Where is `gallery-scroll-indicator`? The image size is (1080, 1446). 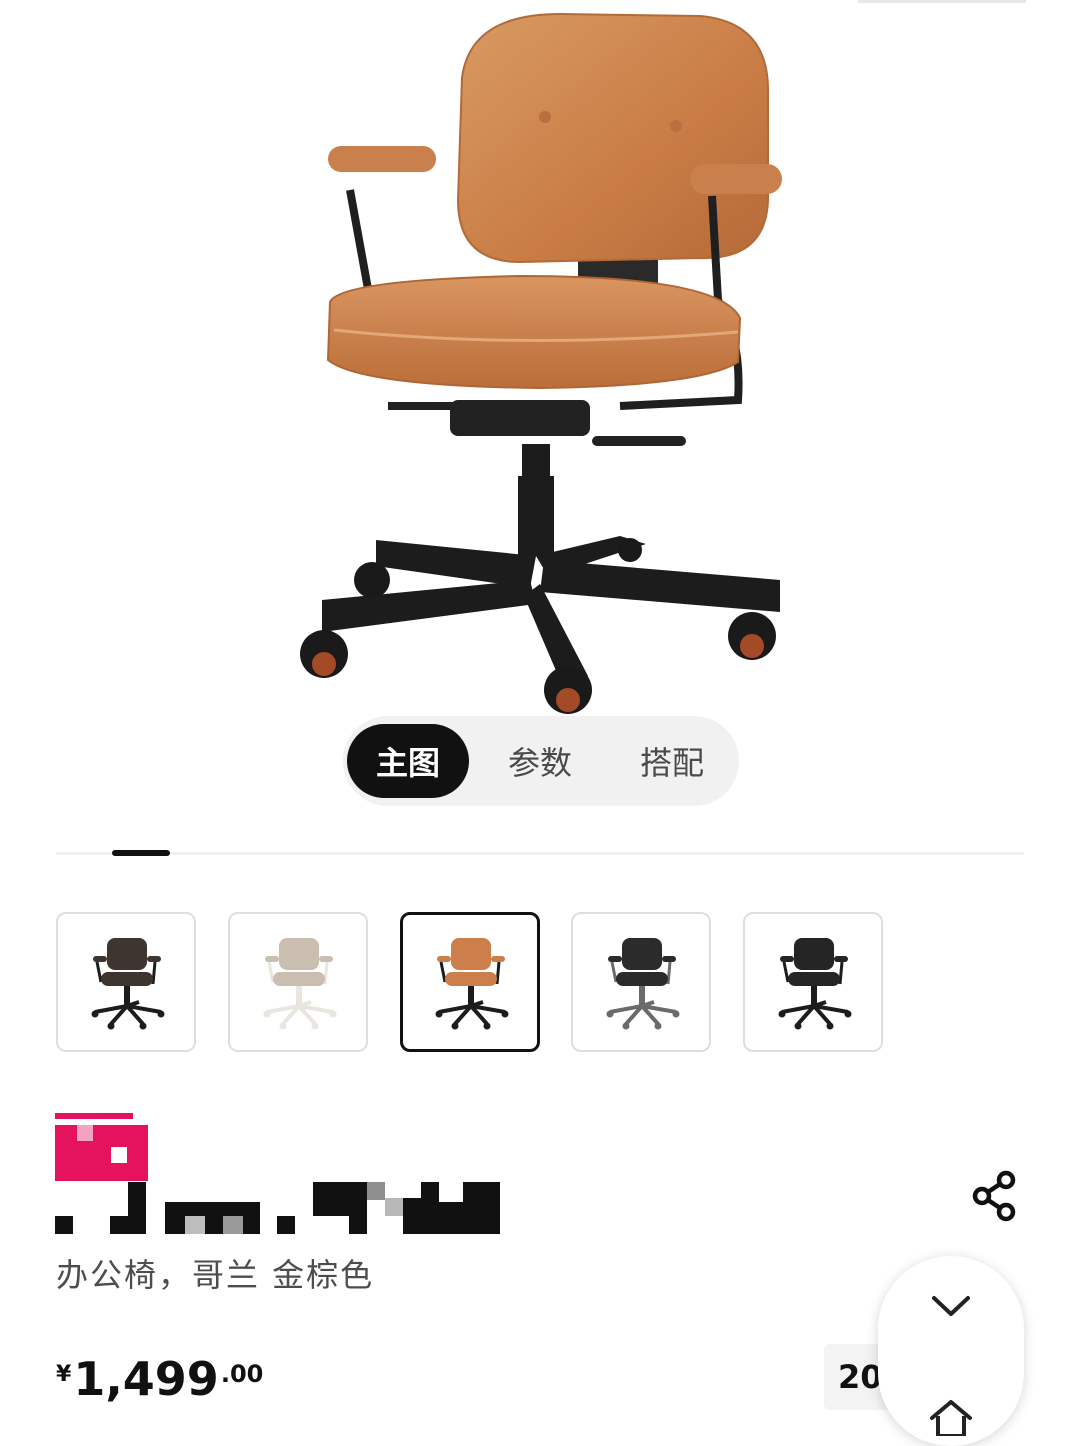 gallery-scroll-indicator is located at coordinates (141, 853).